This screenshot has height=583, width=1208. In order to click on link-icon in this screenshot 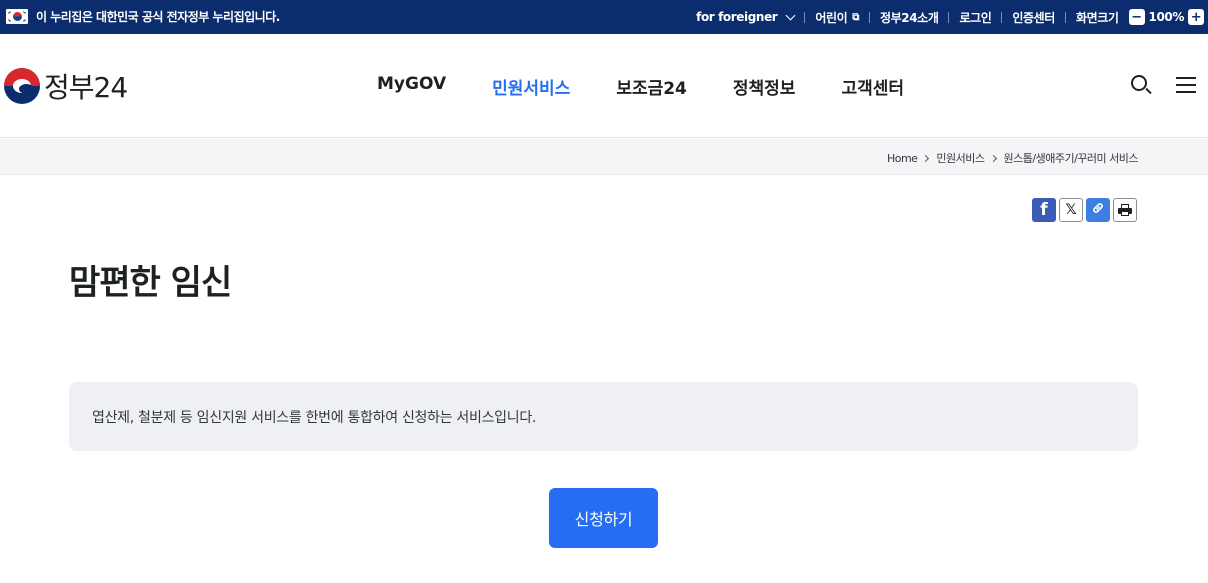, I will do `click(1098, 210)`.